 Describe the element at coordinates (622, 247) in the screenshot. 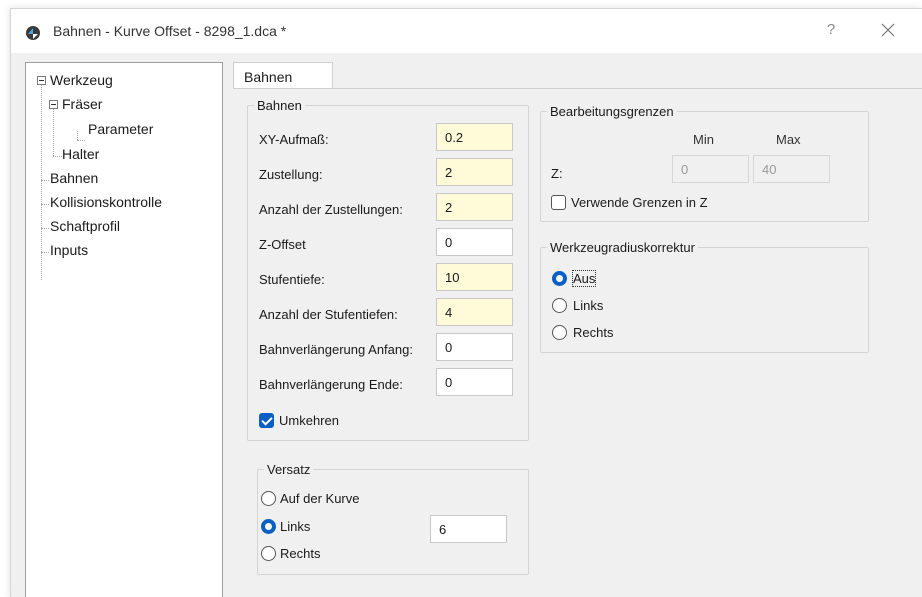

I see `werkzeugradiuskorrektur-title: Werkzeugradiuskorrektur` at that location.